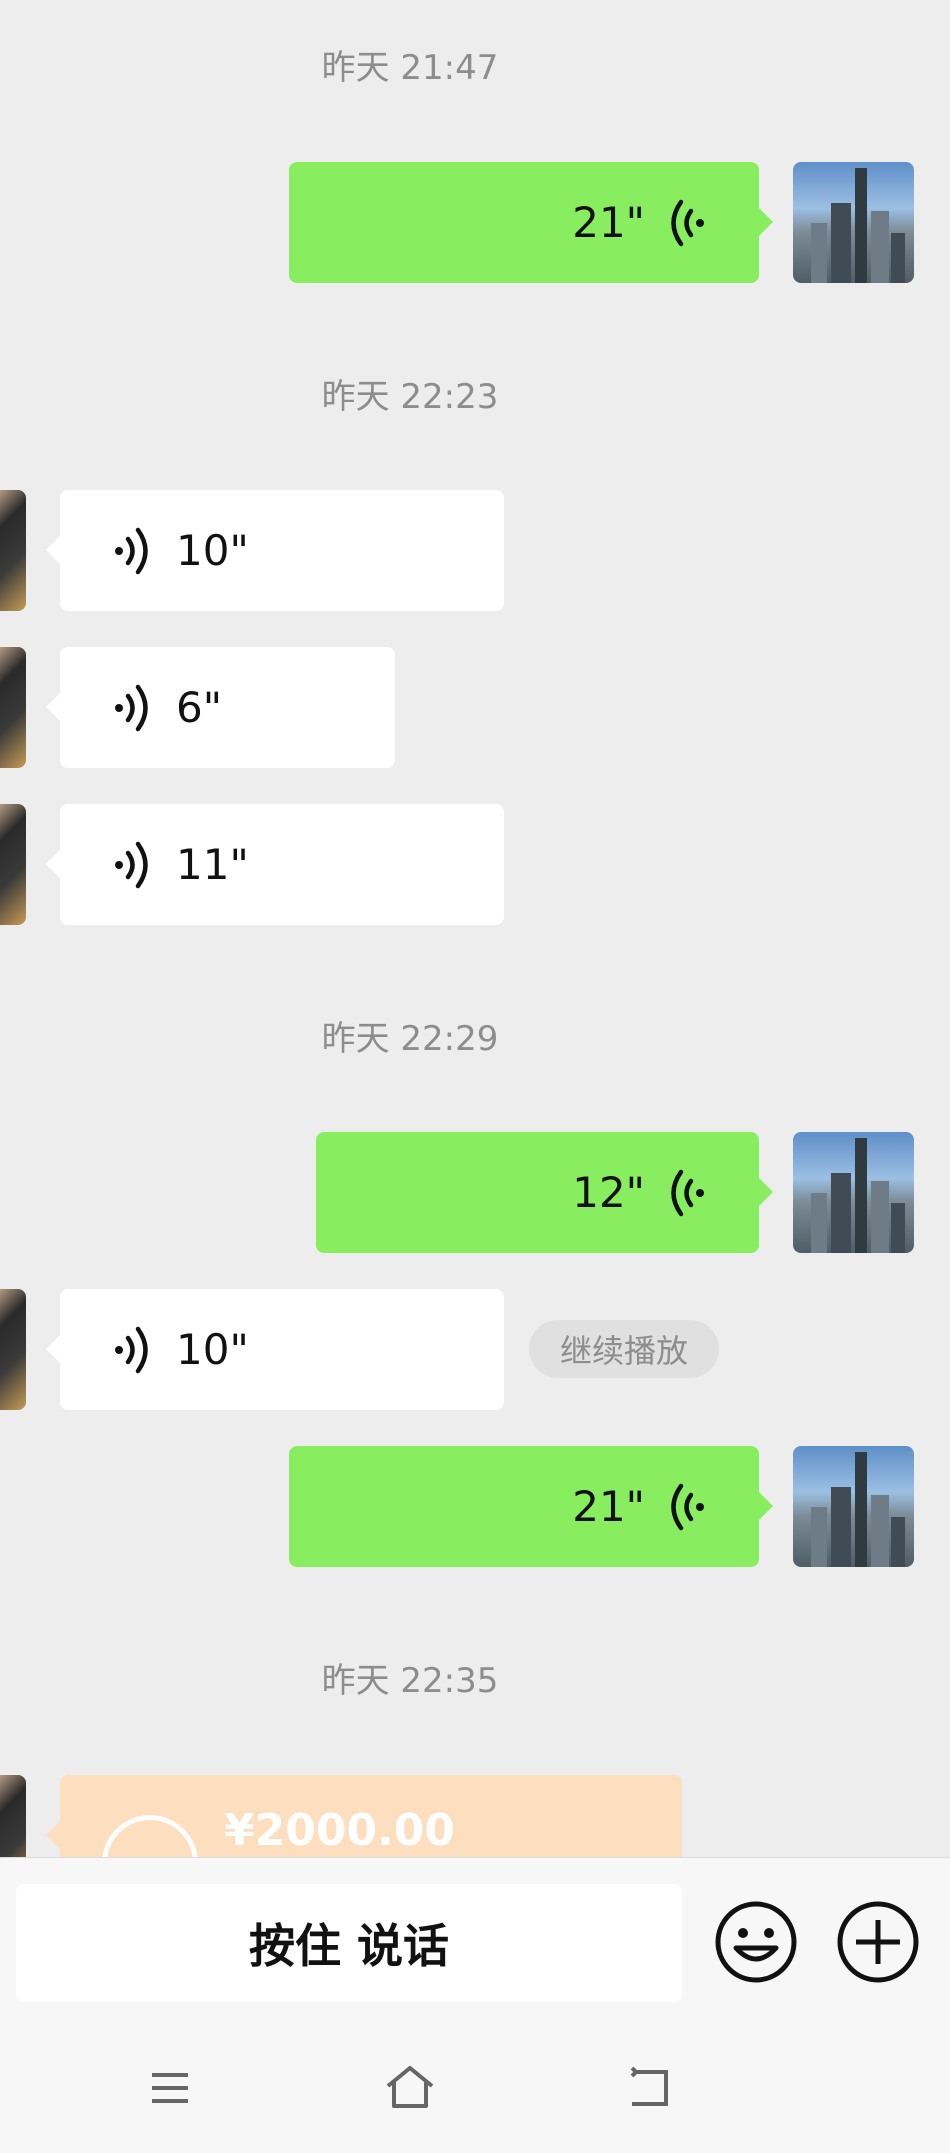  Describe the element at coordinates (475, 2087) in the screenshot. I see `system-nav-bar` at that location.